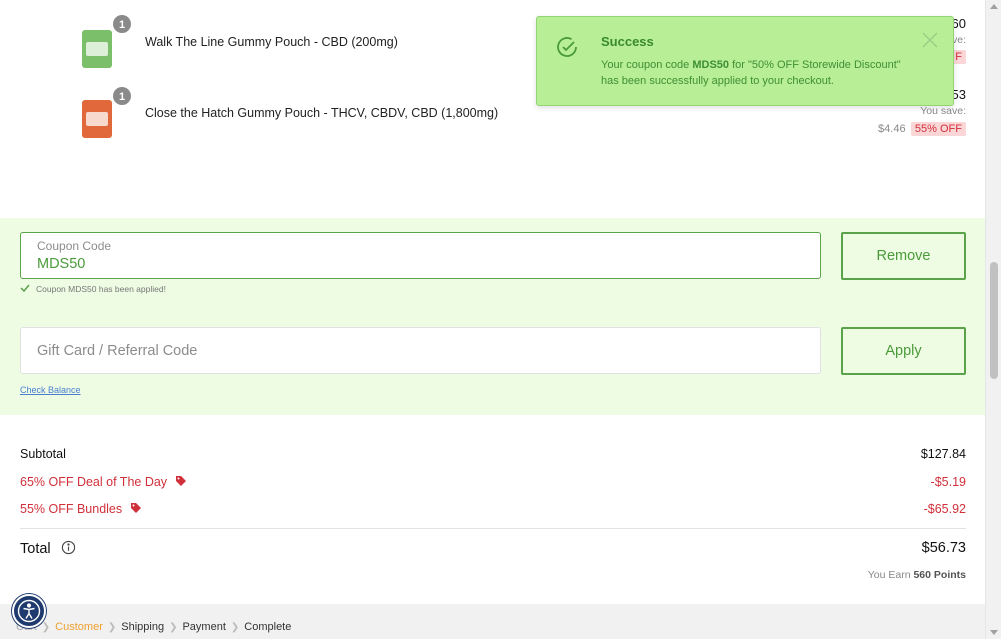  I want to click on remove-coupon-button: Remove, so click(903, 256).